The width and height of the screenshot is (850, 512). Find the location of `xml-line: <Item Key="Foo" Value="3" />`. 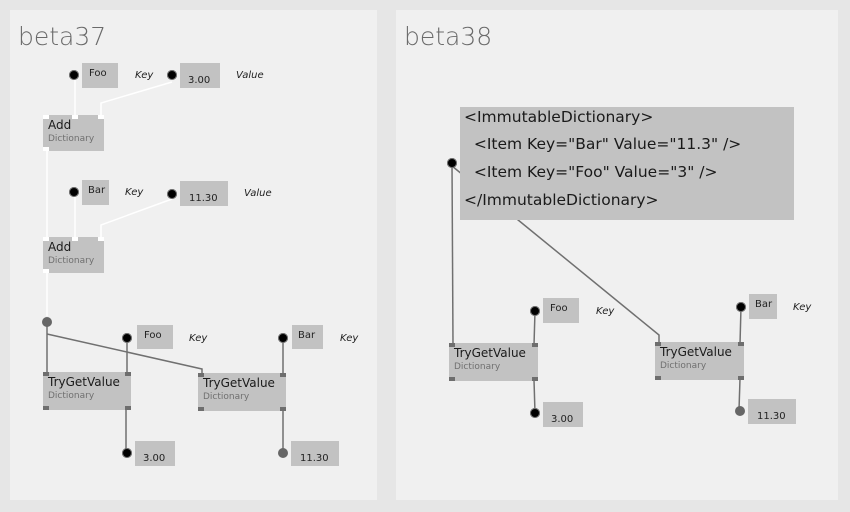

xml-line: <Item Key="Foo" Value="3" /> is located at coordinates (591, 172).